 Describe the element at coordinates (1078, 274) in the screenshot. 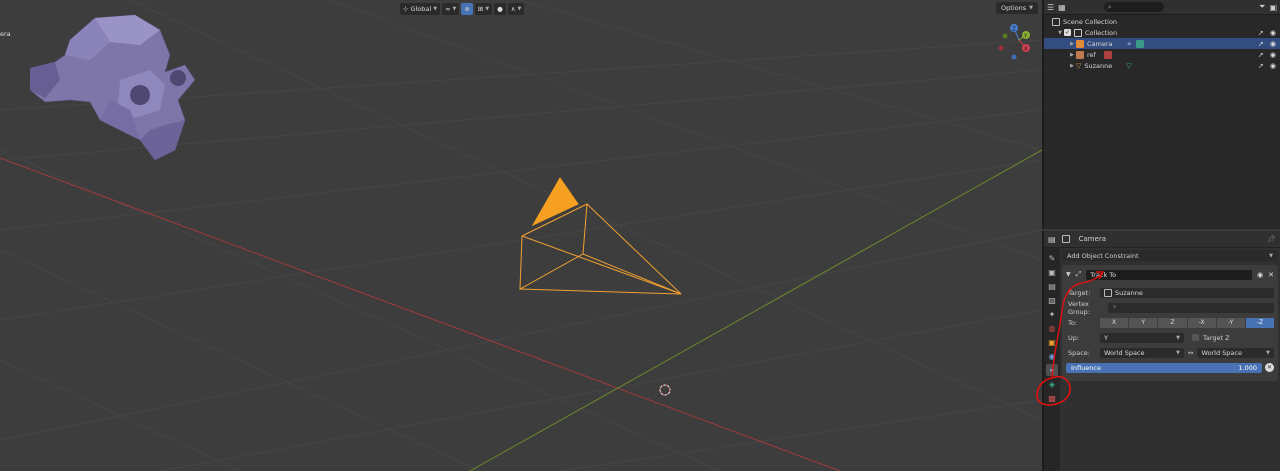

I see `track-to-icon: ⤢` at that location.